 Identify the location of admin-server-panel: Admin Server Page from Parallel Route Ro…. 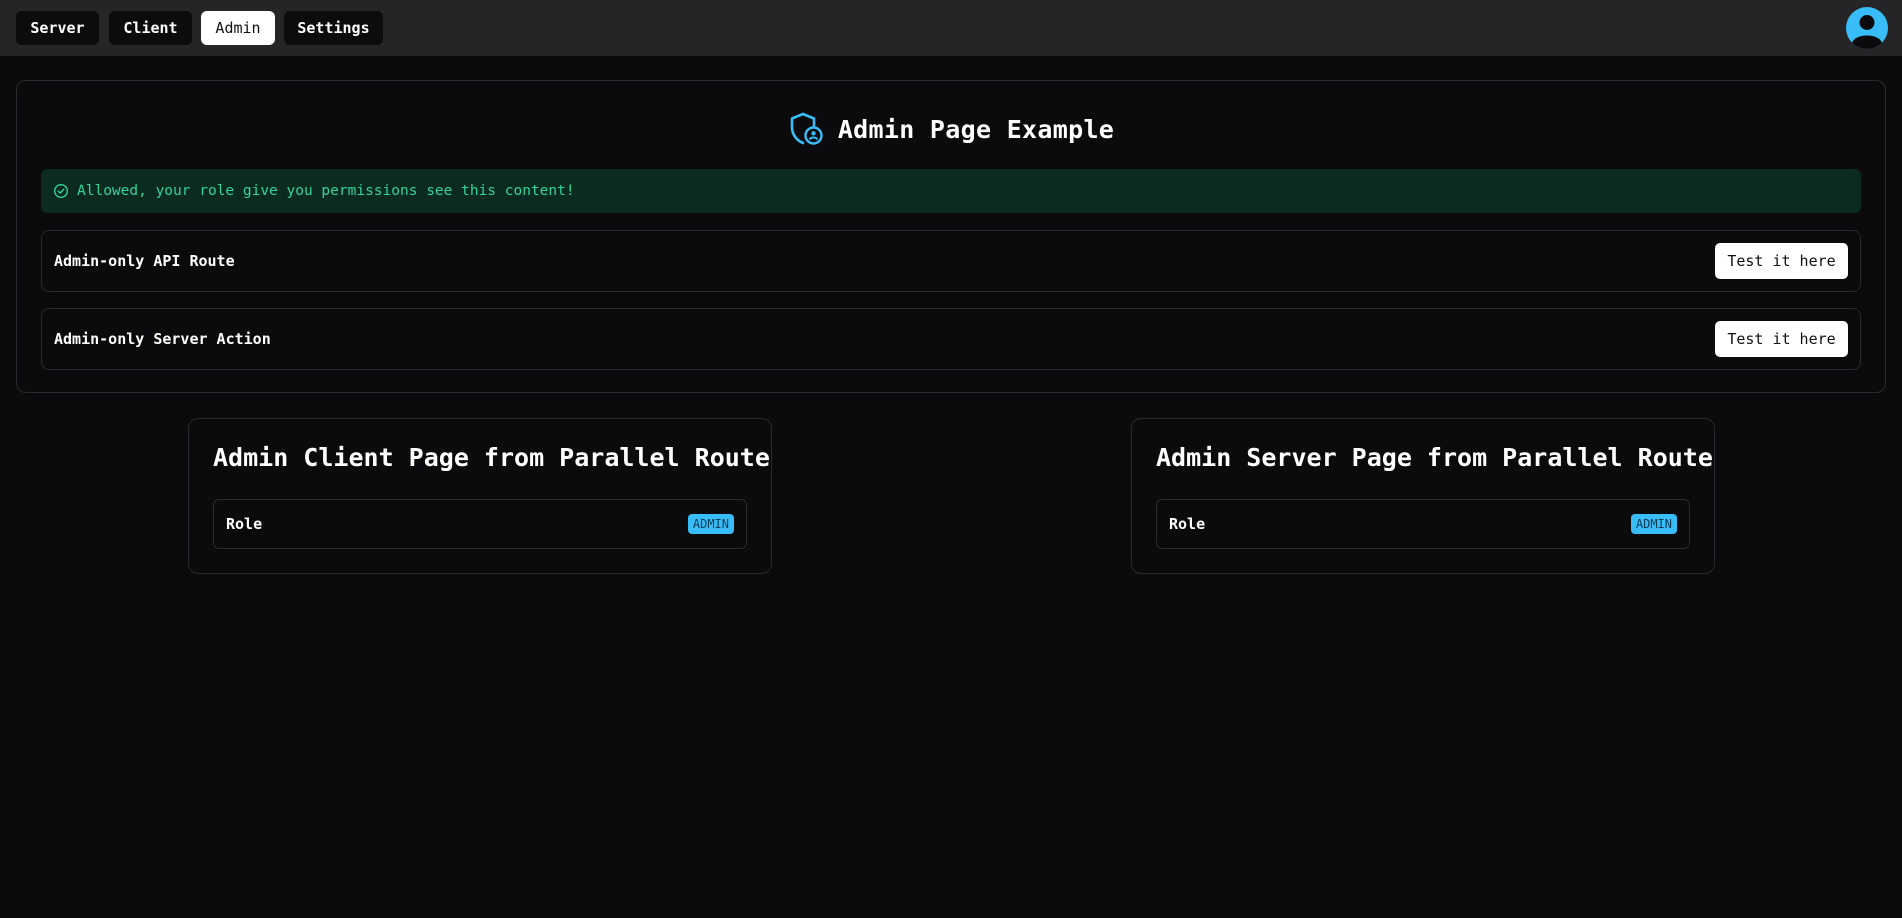
(1423, 496).